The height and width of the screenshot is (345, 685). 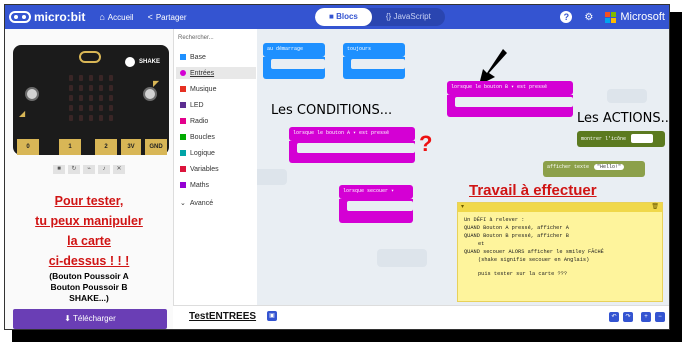 I want to click on editor-mode-switch: ■ Blocs {} JavaScript, so click(x=380, y=17).